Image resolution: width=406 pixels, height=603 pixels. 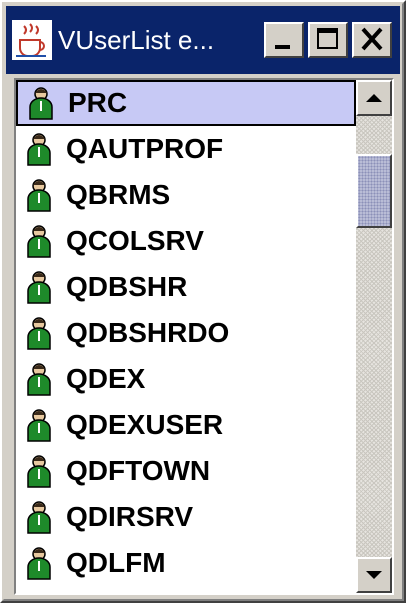 I want to click on list-item-label: QBRMS, so click(x=118, y=194).